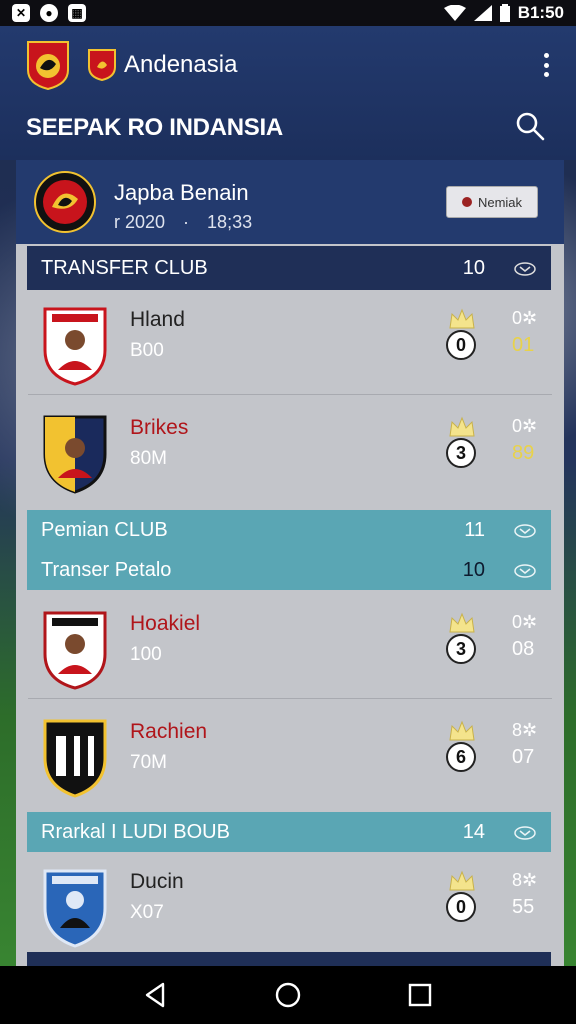 Image resolution: width=576 pixels, height=1024 pixels. What do you see at coordinates (154, 127) in the screenshot?
I see `page-title: SEEPAK RO INDANSIA` at bounding box center [154, 127].